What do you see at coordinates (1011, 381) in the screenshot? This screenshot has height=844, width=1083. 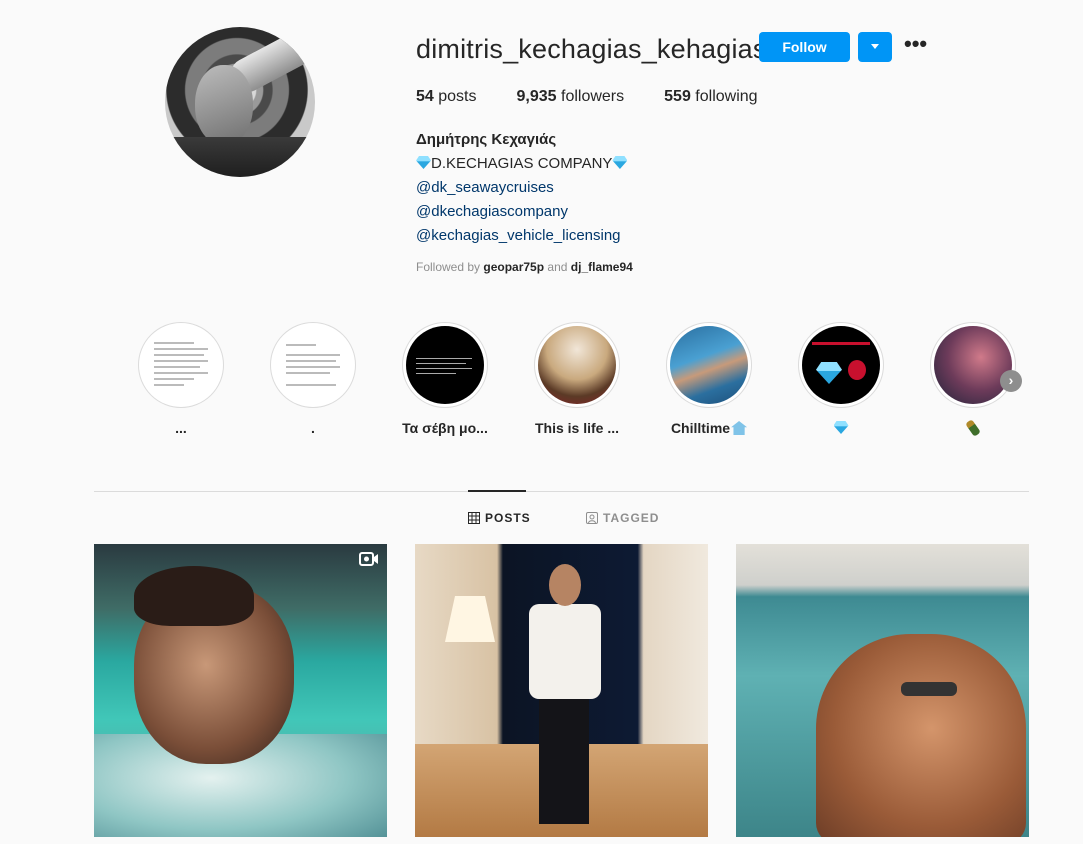 I see `chevron-right-icon: ›` at bounding box center [1011, 381].